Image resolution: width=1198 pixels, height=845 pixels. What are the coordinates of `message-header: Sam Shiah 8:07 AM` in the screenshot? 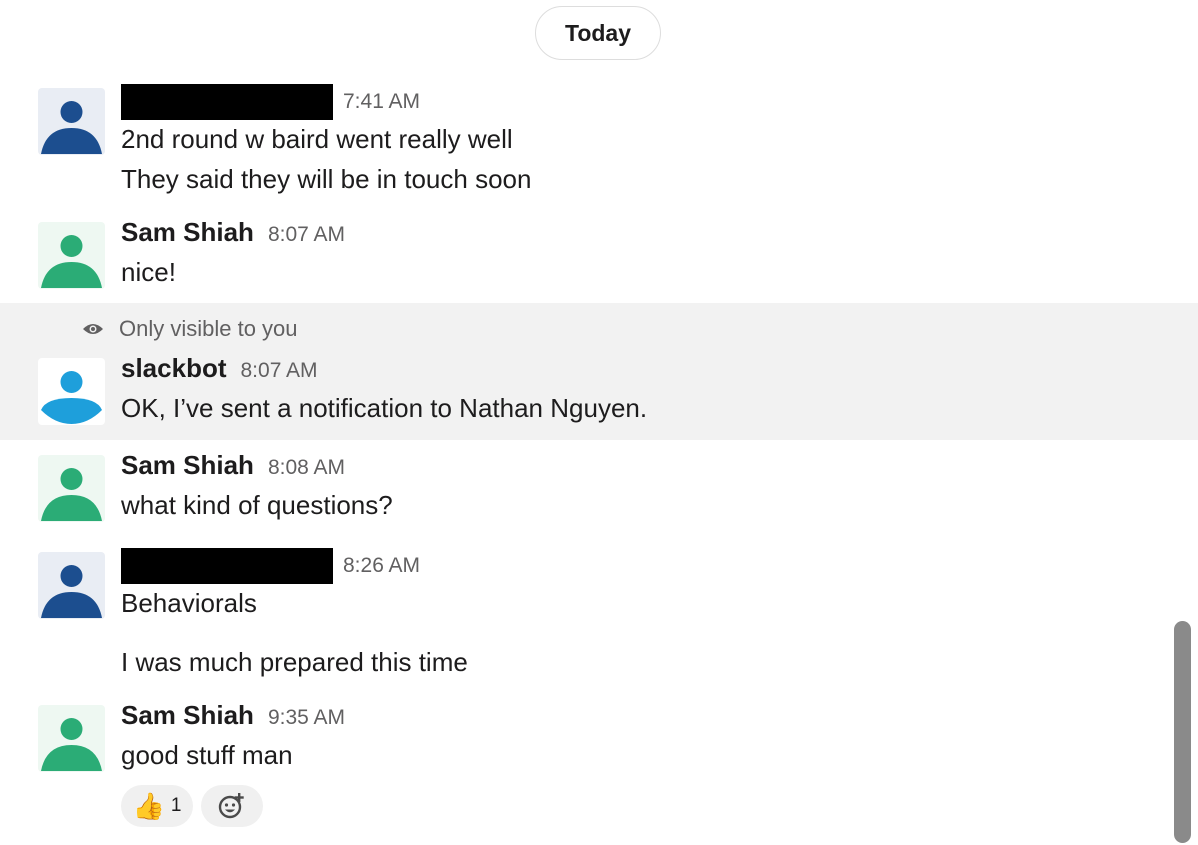 It's located at (233, 232).